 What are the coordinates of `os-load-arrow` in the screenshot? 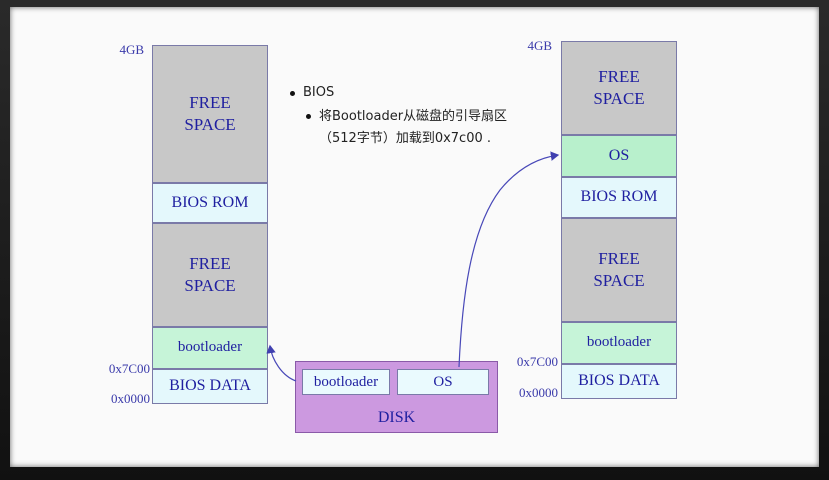 It's located at (509, 259).